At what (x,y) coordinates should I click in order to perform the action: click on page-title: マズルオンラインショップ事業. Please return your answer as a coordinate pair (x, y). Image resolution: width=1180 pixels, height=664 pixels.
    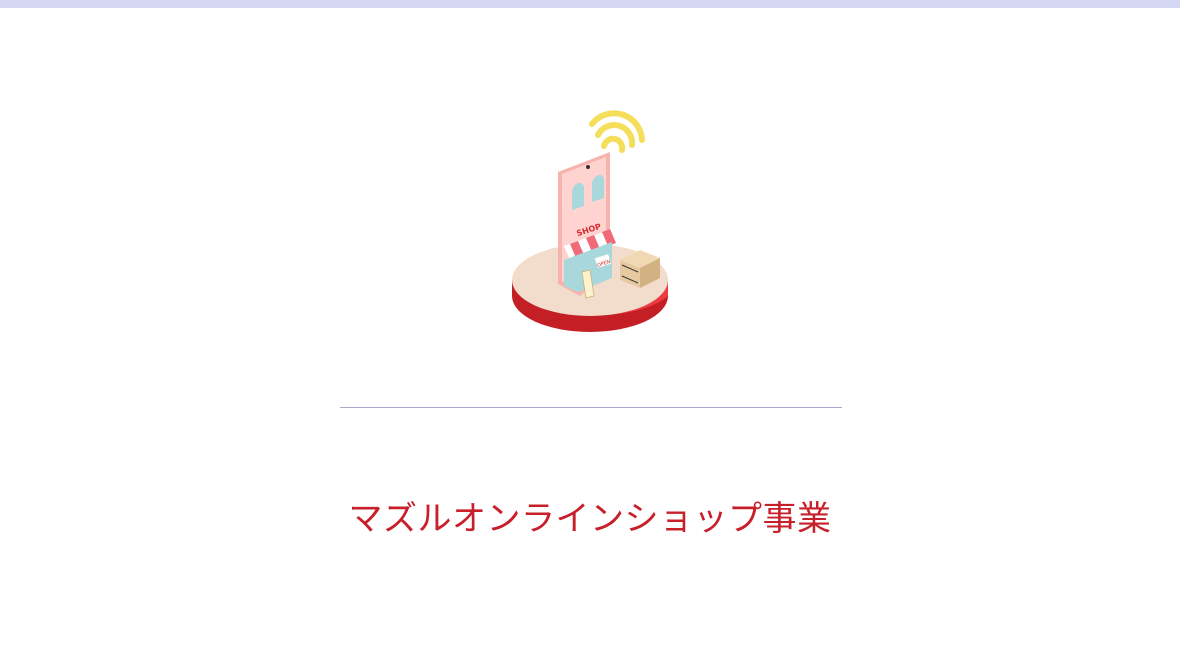
    Looking at the image, I should click on (590, 519).